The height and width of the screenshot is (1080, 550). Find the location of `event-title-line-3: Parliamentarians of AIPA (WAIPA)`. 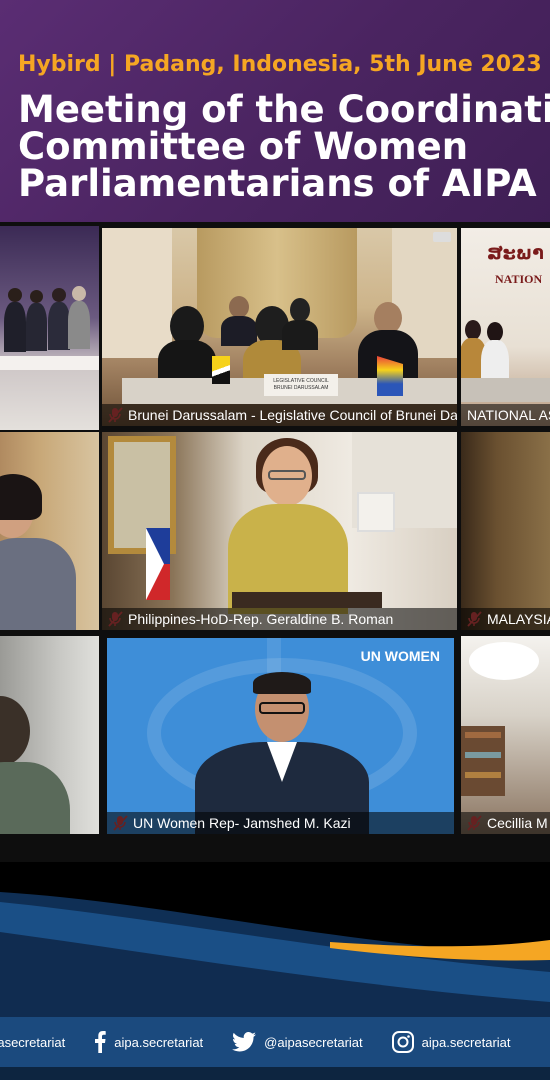

event-title-line-3: Parliamentarians of AIPA (WAIPA) is located at coordinates (284, 183).